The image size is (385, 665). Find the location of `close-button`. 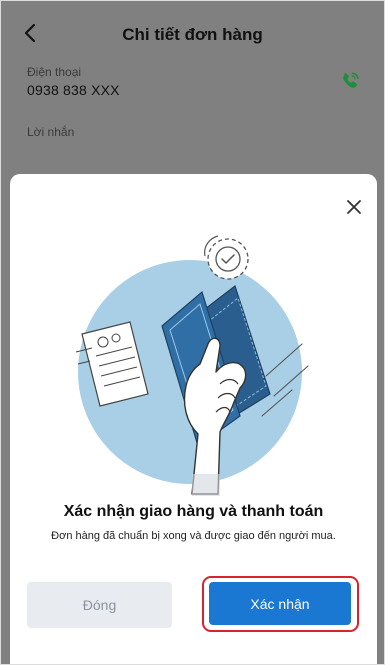

close-button is located at coordinates (354, 207).